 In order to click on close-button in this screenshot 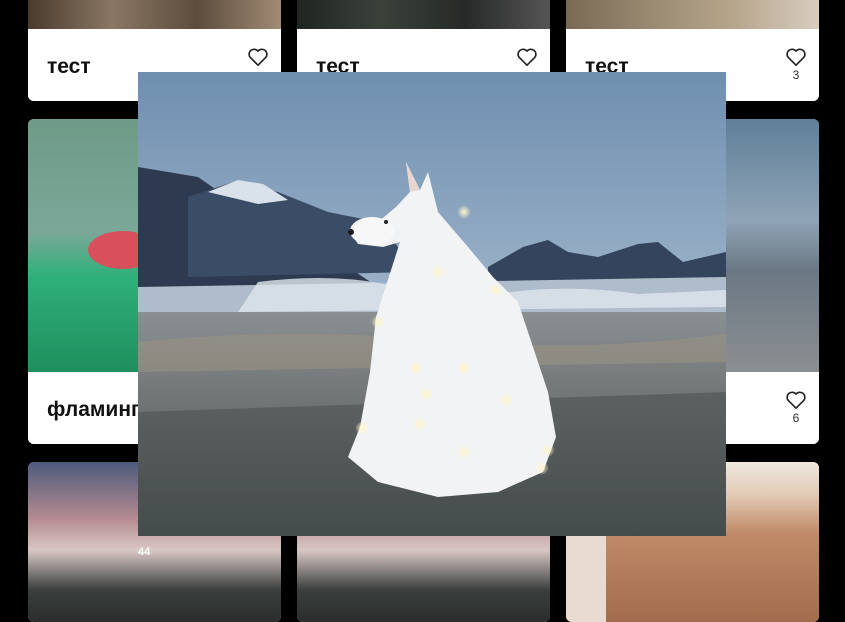, I will do `click(747, 50)`.